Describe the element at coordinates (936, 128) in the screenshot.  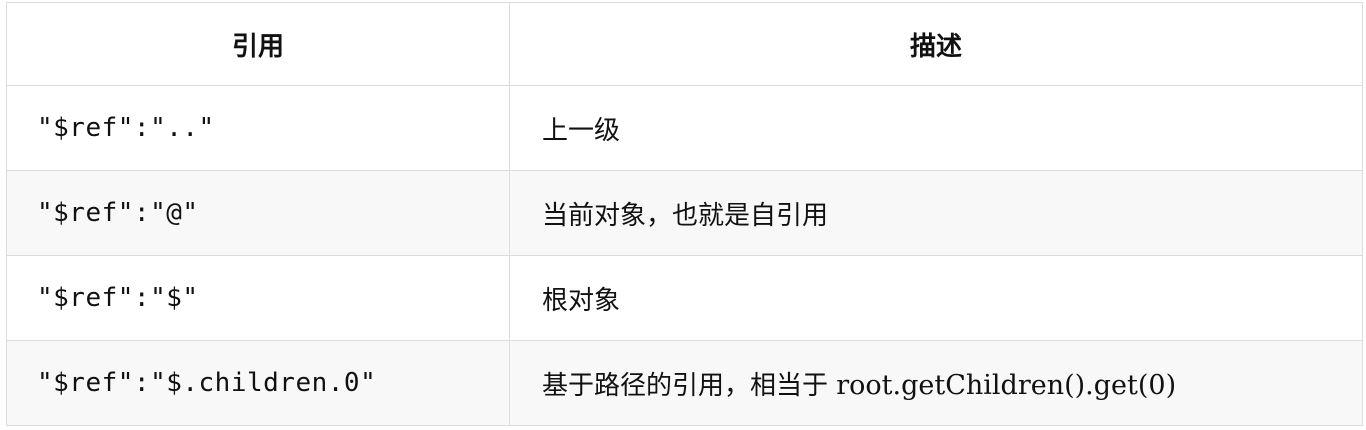
I see `desc-cell: 上一级` at that location.